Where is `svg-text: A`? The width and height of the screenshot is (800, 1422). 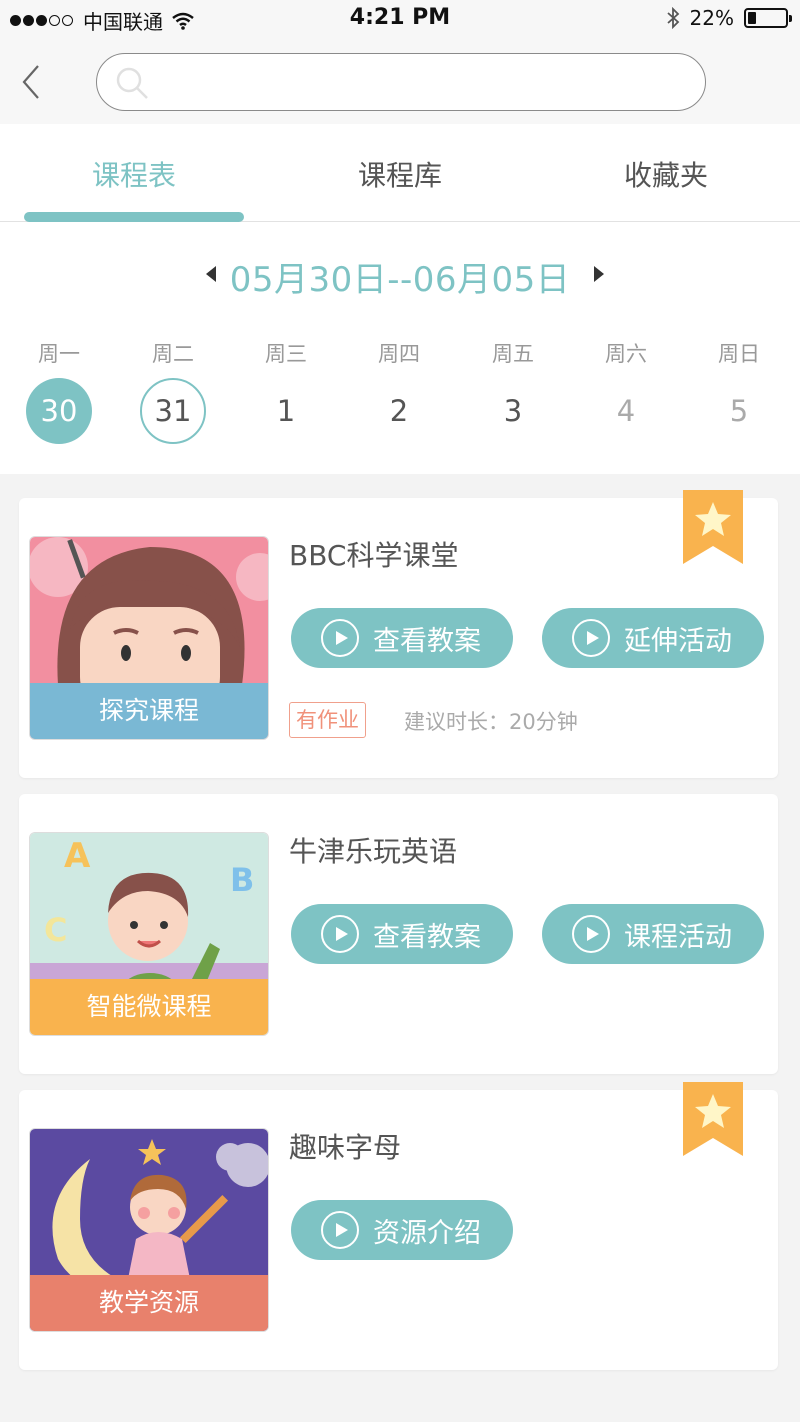 svg-text: A is located at coordinates (77, 856).